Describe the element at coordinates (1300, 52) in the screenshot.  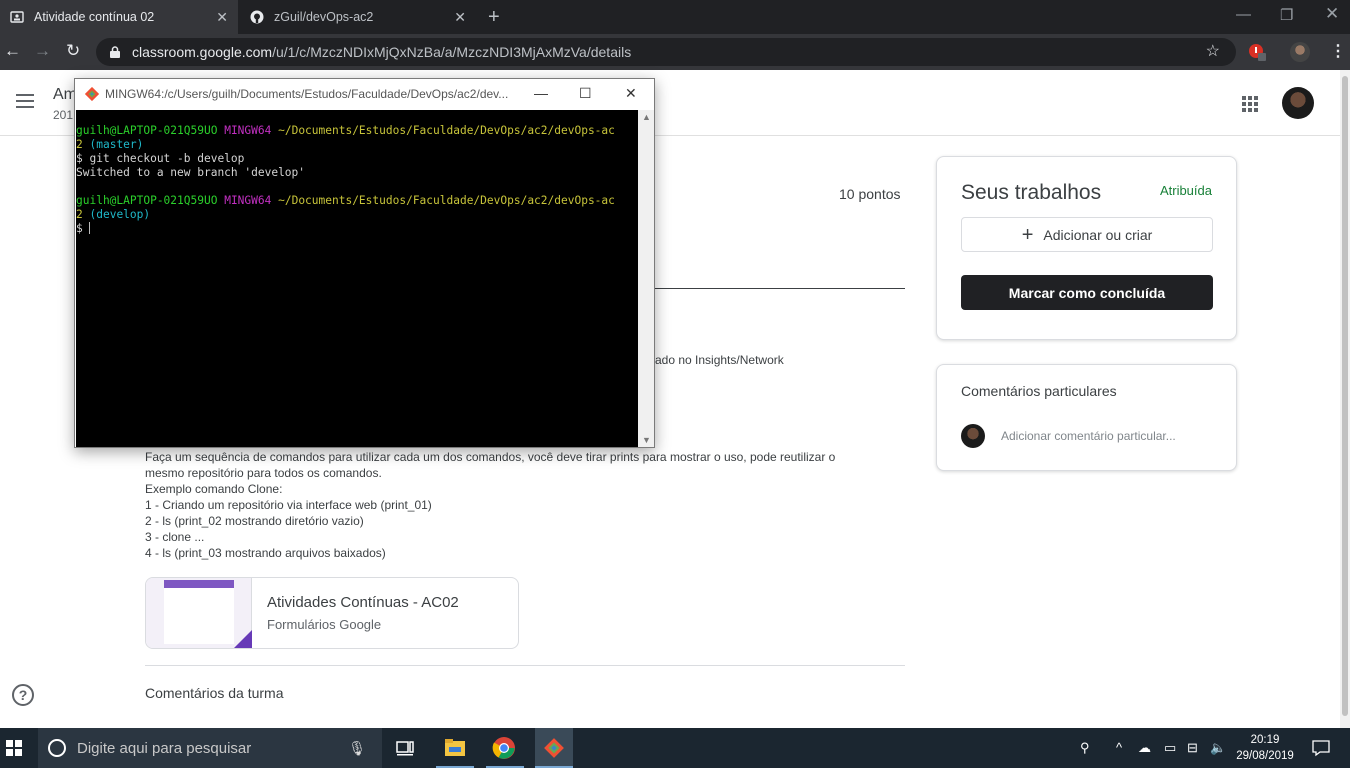
I see `profile-avatar` at that location.